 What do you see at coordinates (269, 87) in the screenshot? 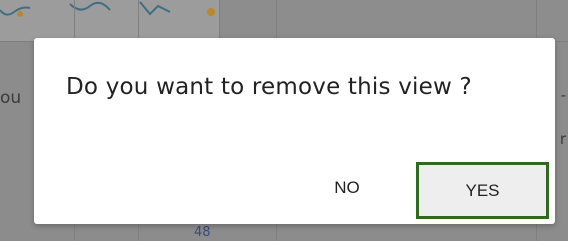
I see `dialog-message: Do you want to remove this view ?` at bounding box center [269, 87].